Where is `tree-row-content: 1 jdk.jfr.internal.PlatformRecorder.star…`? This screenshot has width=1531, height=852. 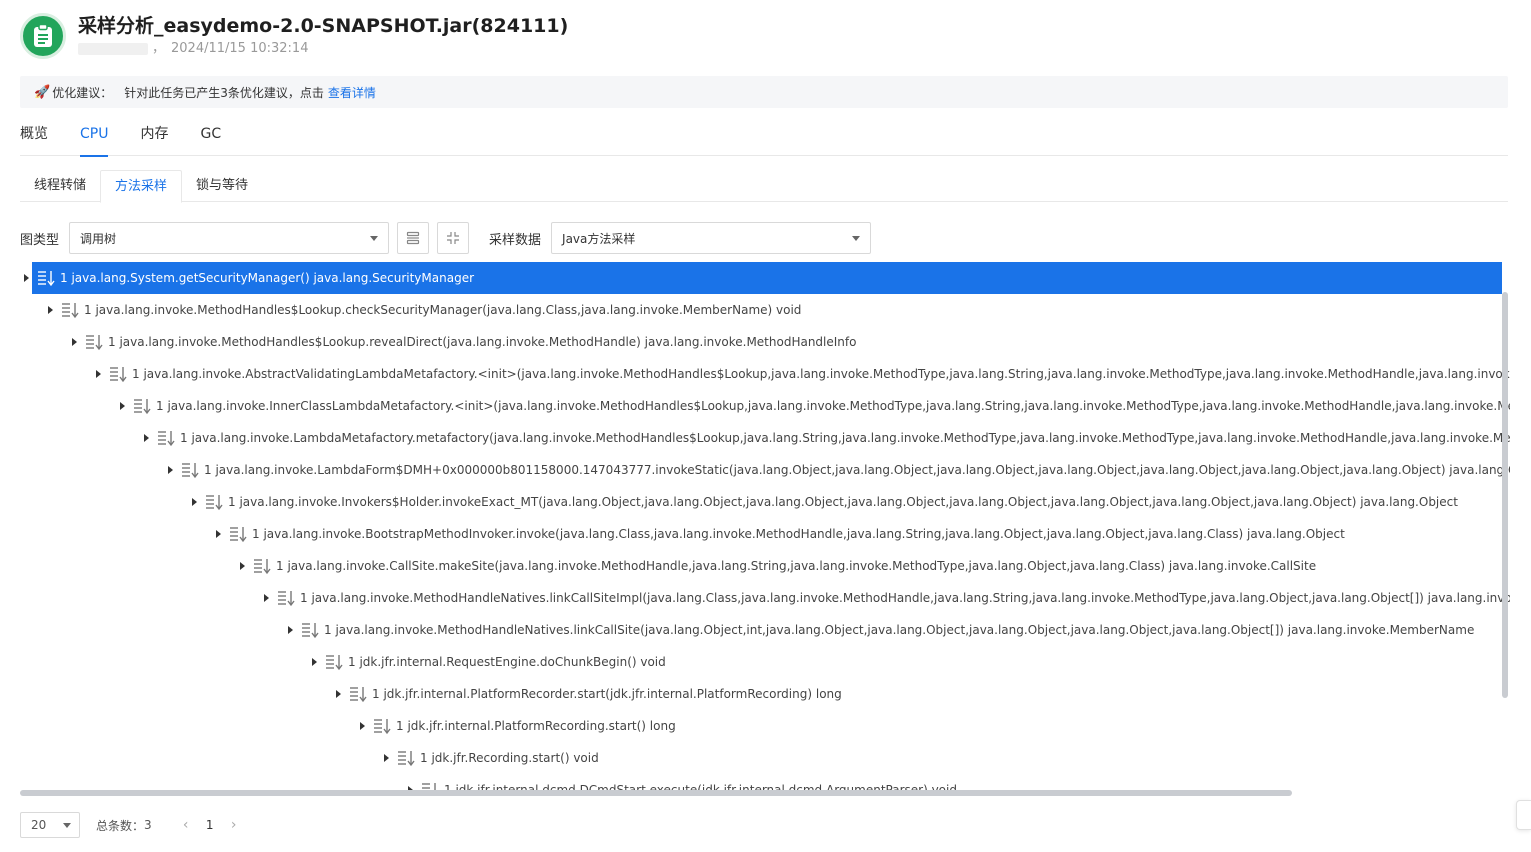
tree-row-content: 1 jdk.jfr.internal.PlatformRecorder.star… is located at coordinates (597, 694).